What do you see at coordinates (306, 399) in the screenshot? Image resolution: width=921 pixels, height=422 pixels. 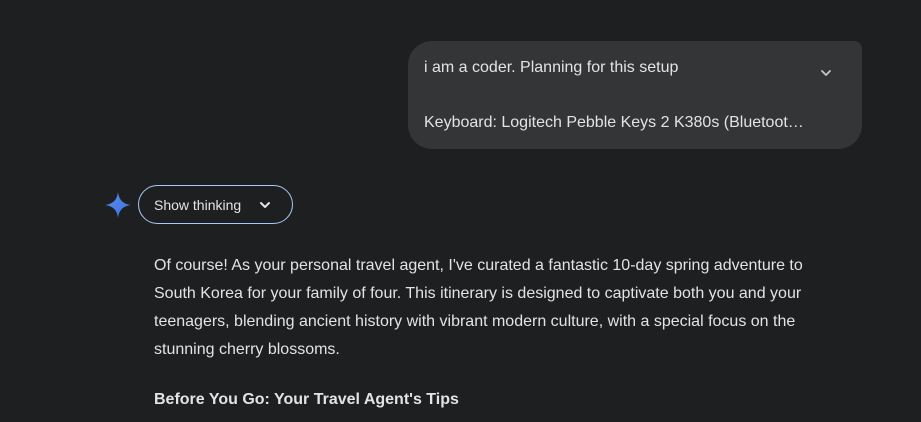 I see `section-heading: Before You Go: Your Travel Agent's Tips` at bounding box center [306, 399].